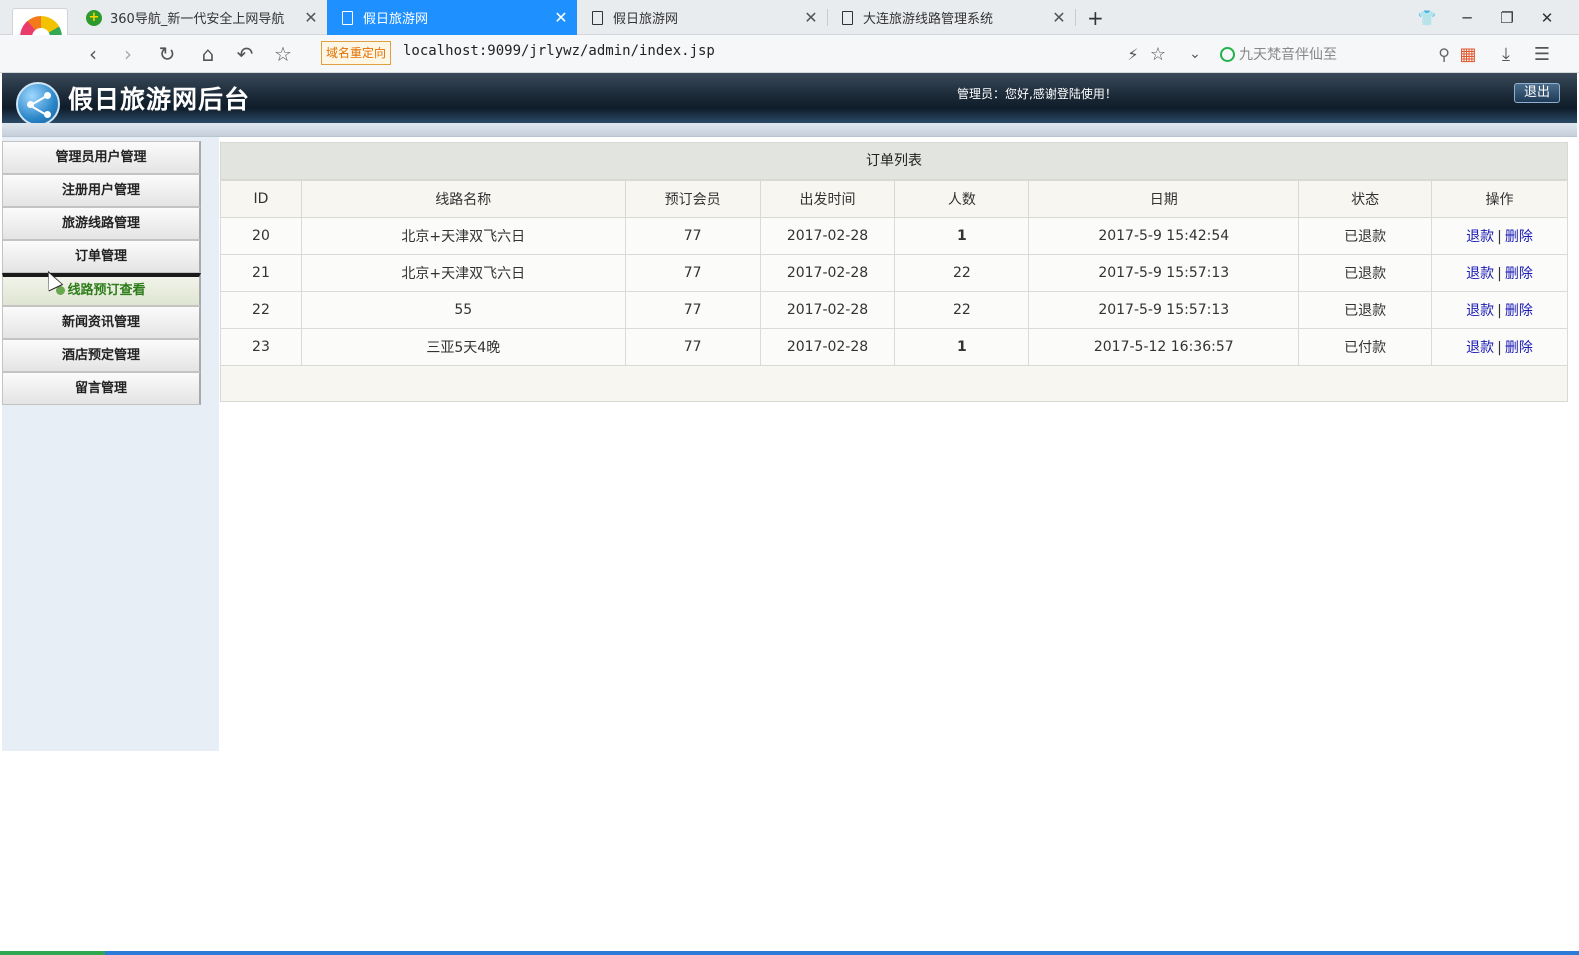 The width and height of the screenshot is (1579, 955). What do you see at coordinates (1547, 17) in the screenshot?
I see `window-close-icon: ✕` at bounding box center [1547, 17].